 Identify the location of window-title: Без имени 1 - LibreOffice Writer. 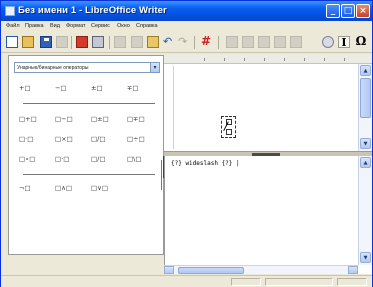
(92, 10).